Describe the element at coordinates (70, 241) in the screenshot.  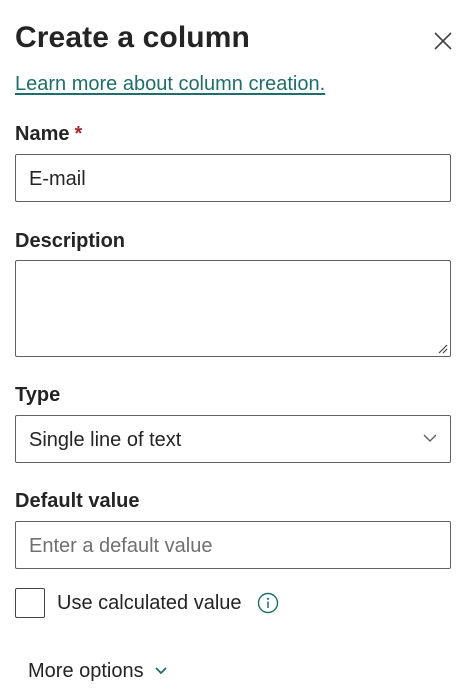
I see `description-label: Description` at that location.